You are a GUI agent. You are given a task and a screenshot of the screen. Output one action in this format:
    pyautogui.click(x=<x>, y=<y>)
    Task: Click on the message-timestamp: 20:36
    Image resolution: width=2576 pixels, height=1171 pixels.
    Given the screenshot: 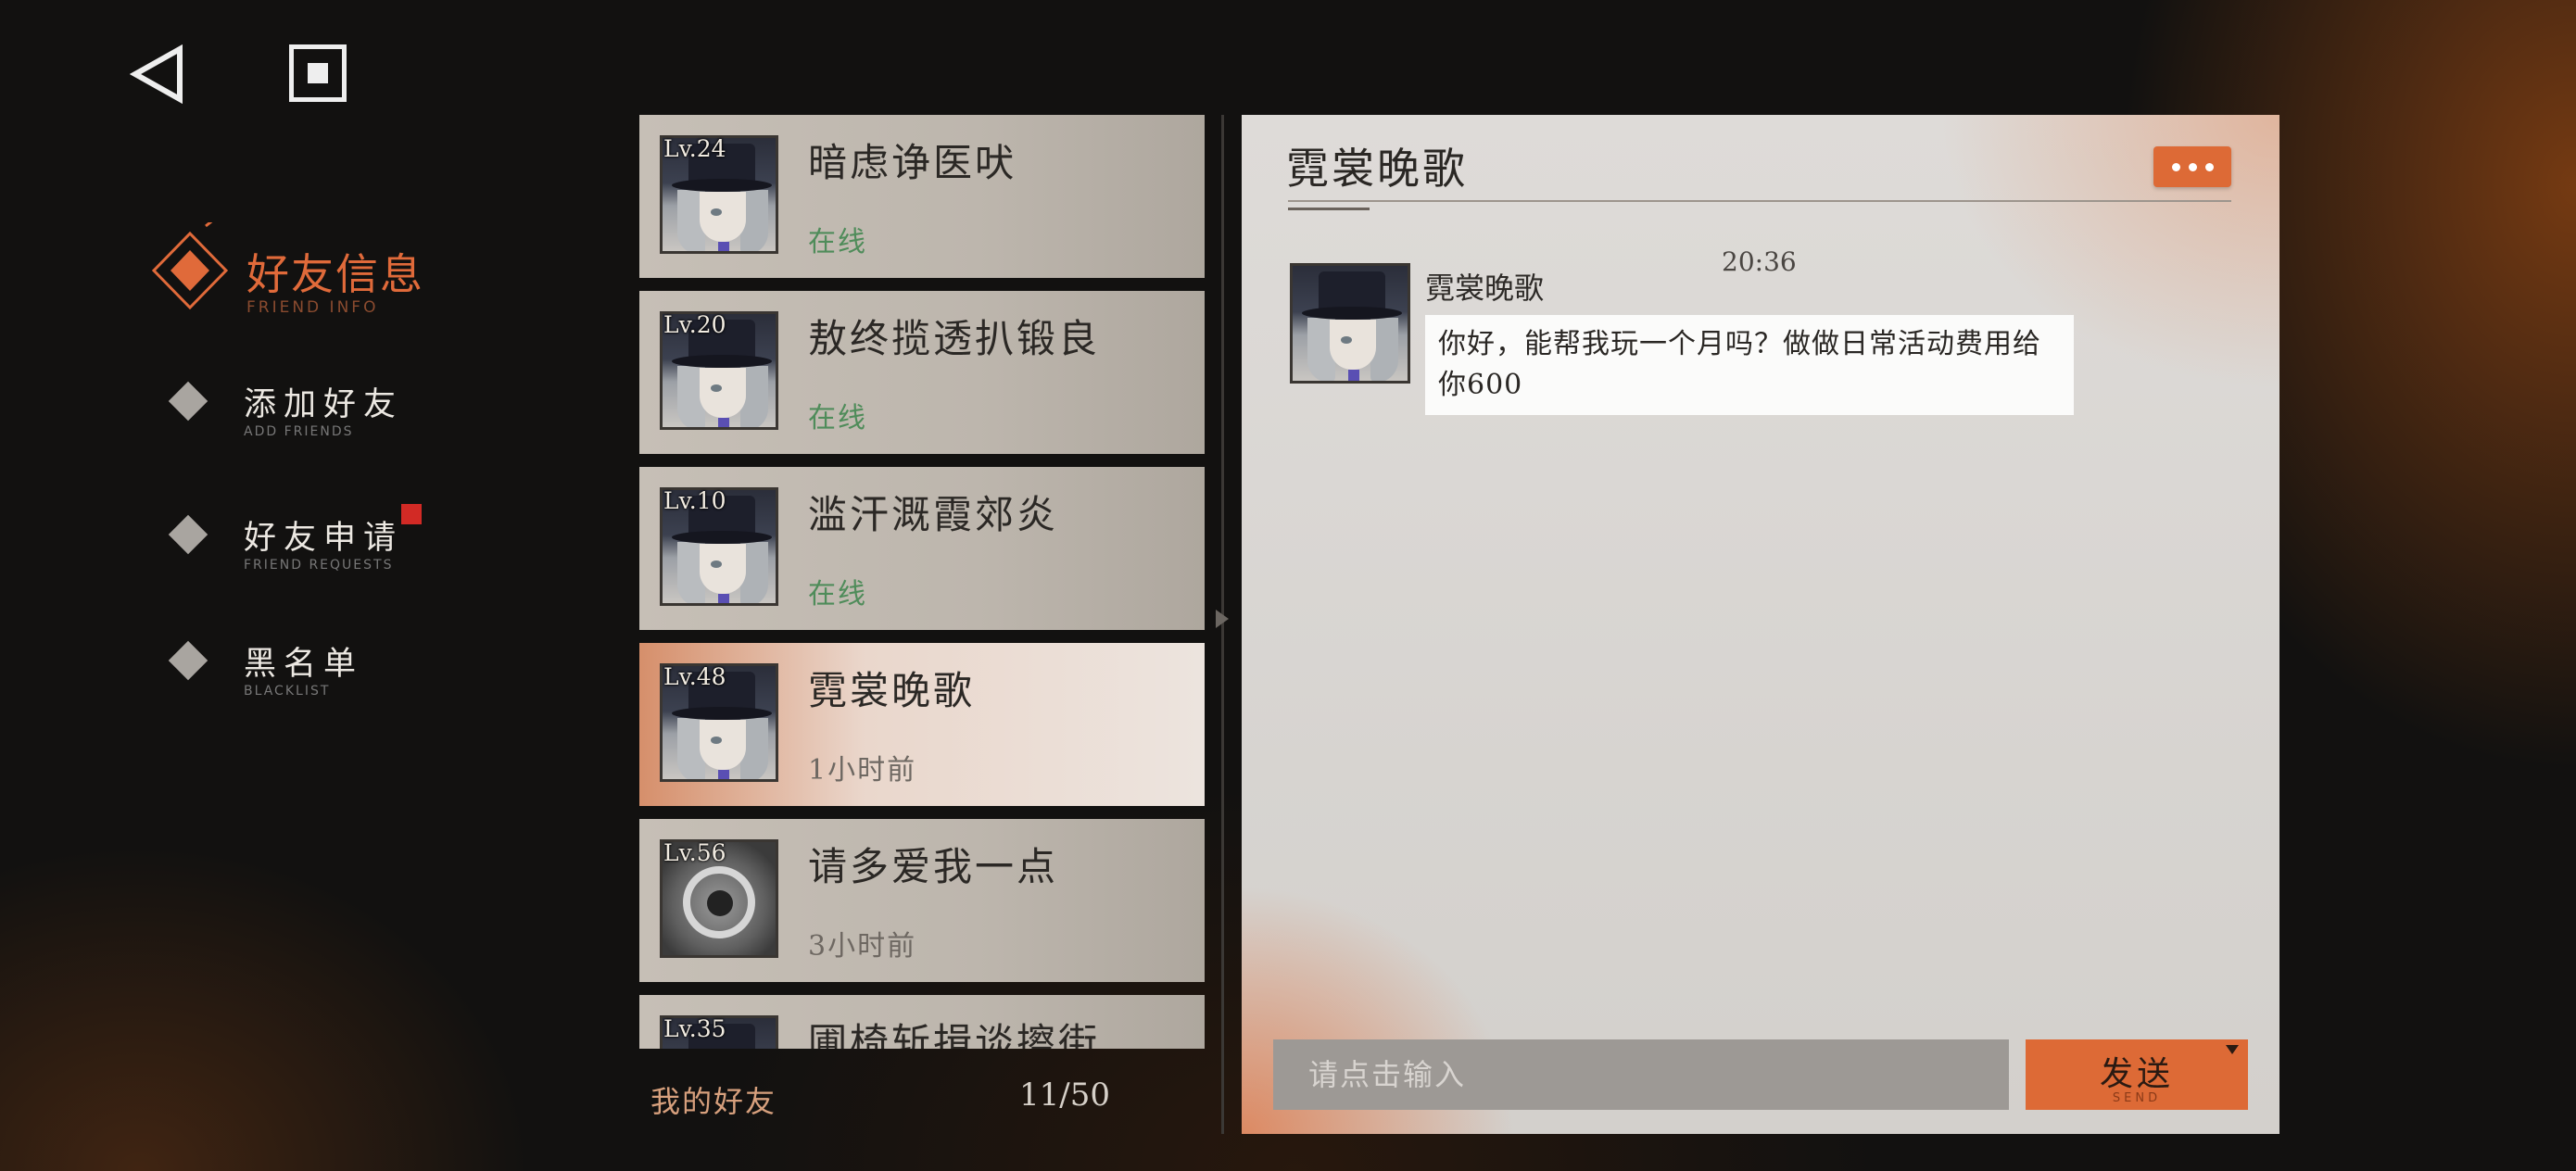 What is the action you would take?
    pyautogui.click(x=1759, y=262)
    